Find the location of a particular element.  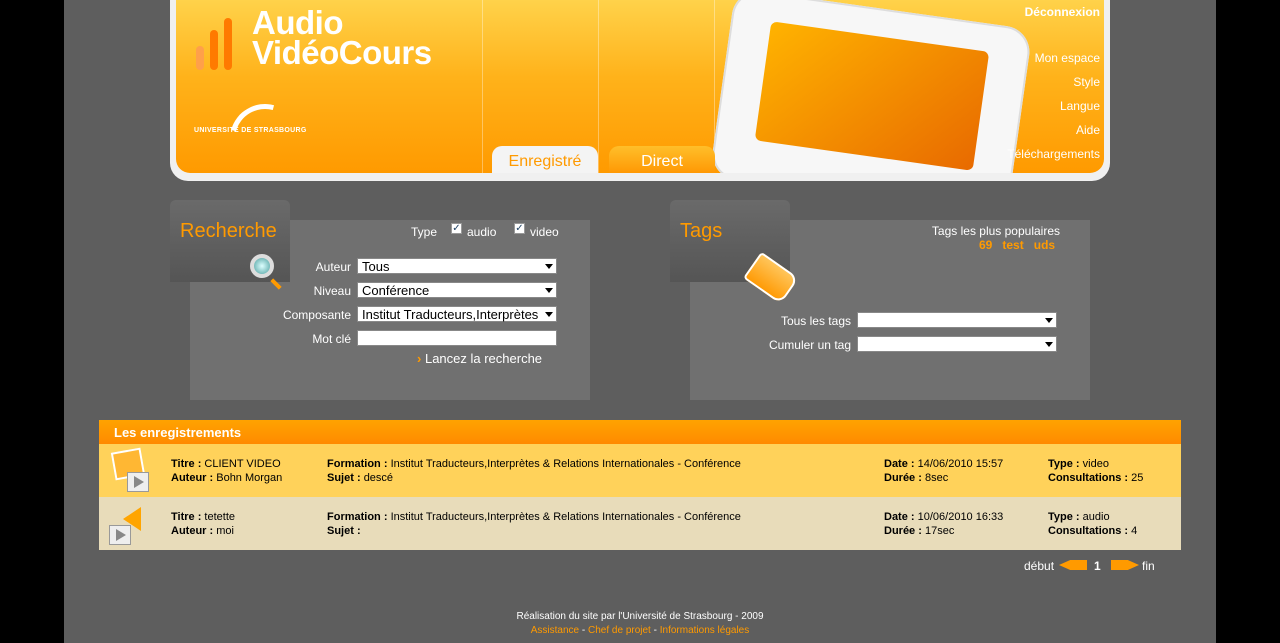

search-submit-link: › Lancez la recherche is located at coordinates (479, 358).